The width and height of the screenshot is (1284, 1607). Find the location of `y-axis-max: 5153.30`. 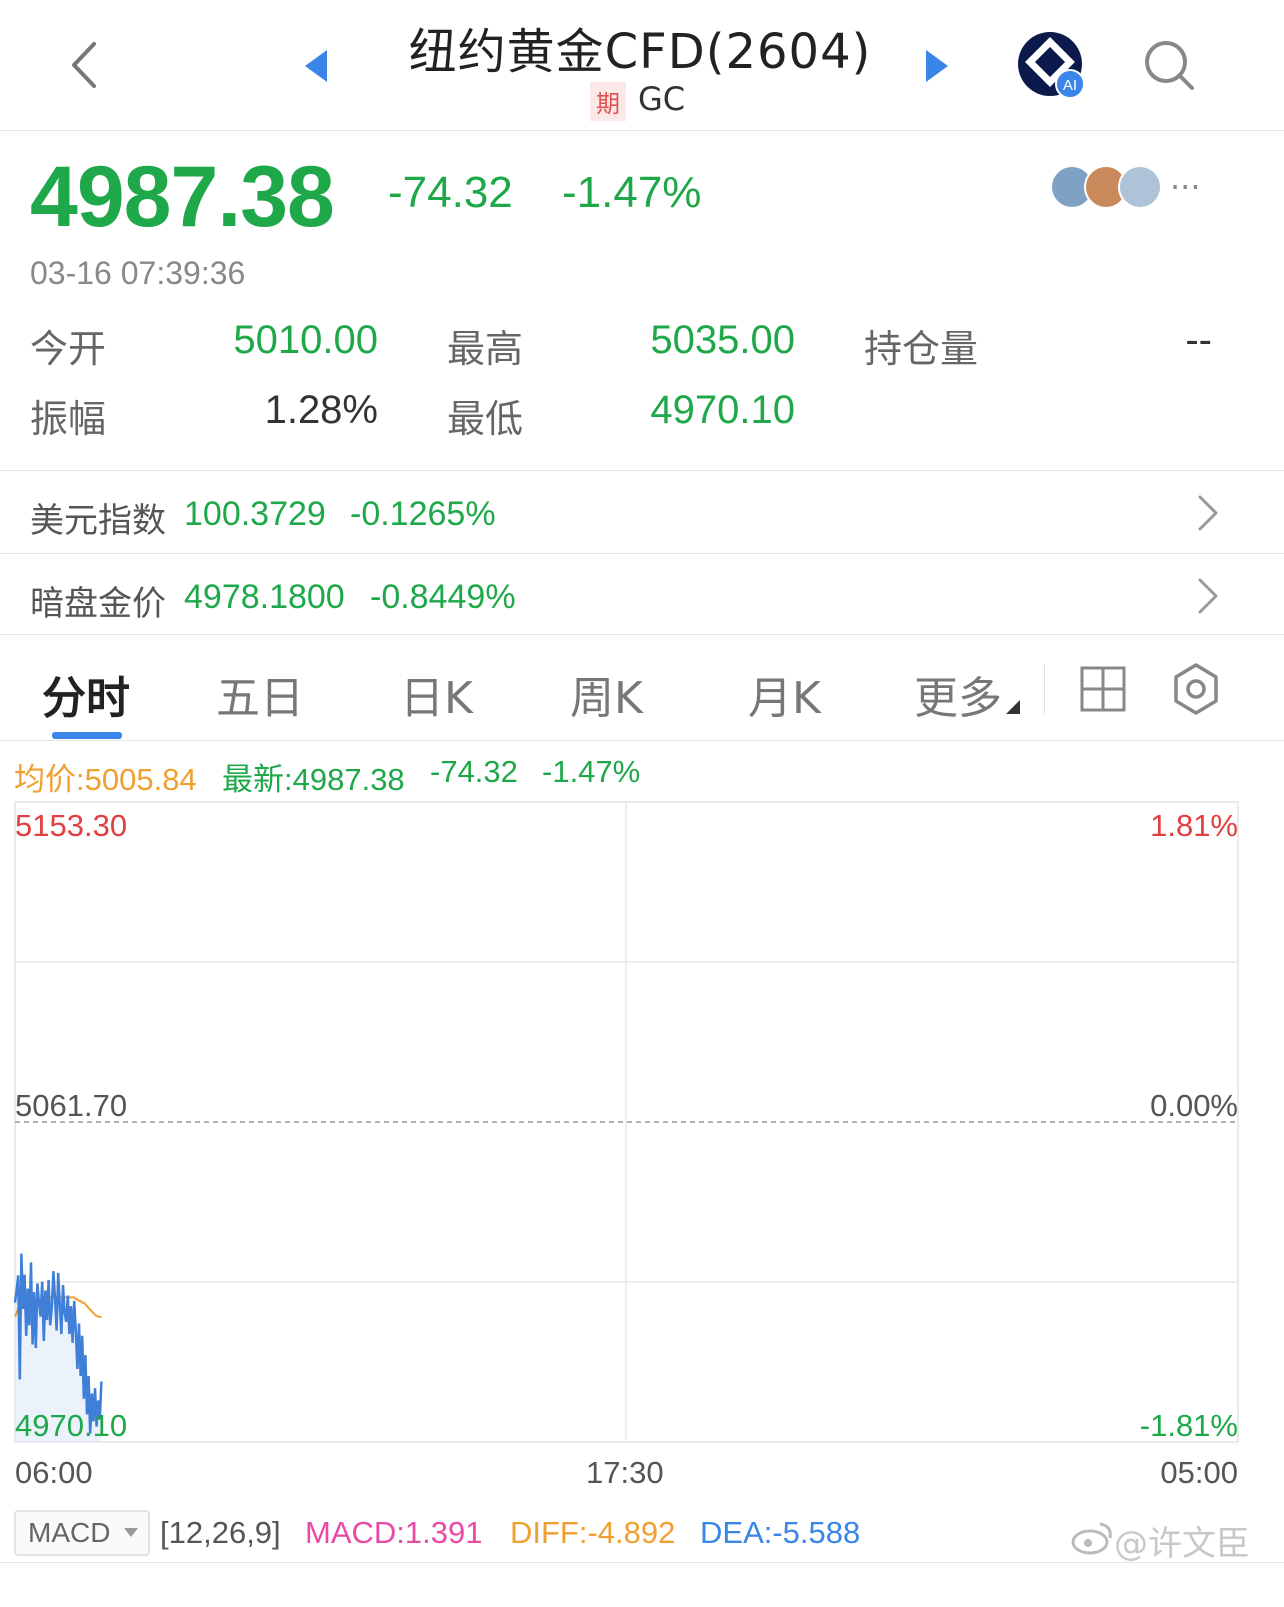

y-axis-max: 5153.30 is located at coordinates (71, 825).